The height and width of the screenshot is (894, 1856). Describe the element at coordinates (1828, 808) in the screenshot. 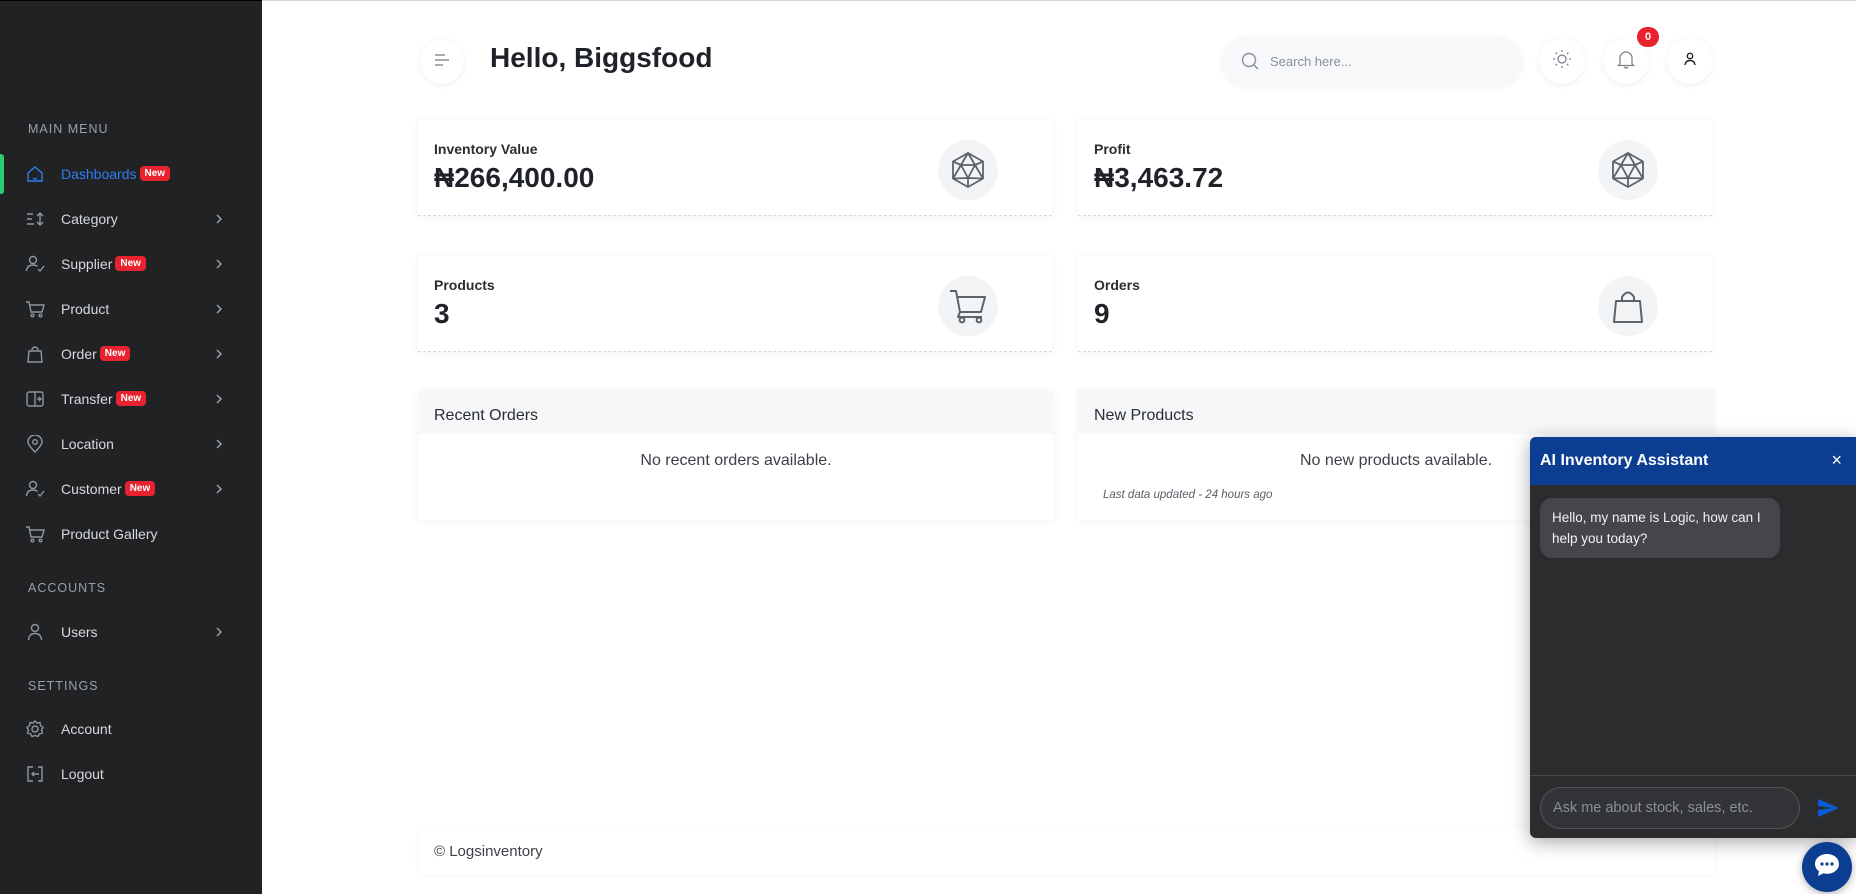

I see `send-icon` at that location.